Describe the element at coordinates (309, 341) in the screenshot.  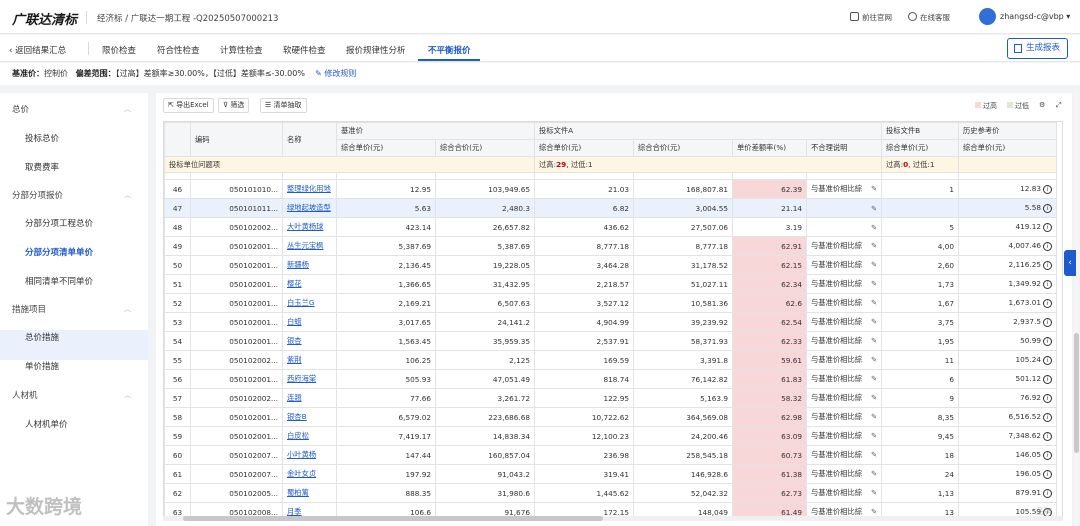
I see `cell-name: 银杏` at that location.